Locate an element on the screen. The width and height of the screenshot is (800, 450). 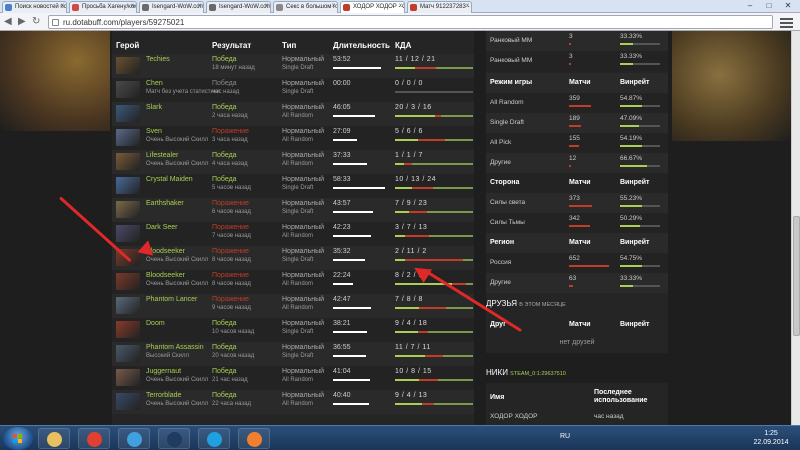
hero-name: Juggernaut is located at coordinates (163, 371).